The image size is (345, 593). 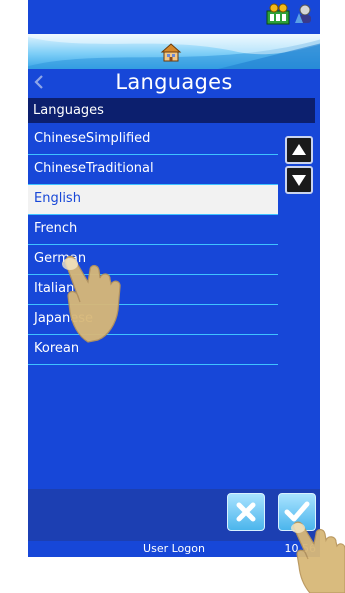 I want to click on page-title: Languages, so click(x=174, y=82).